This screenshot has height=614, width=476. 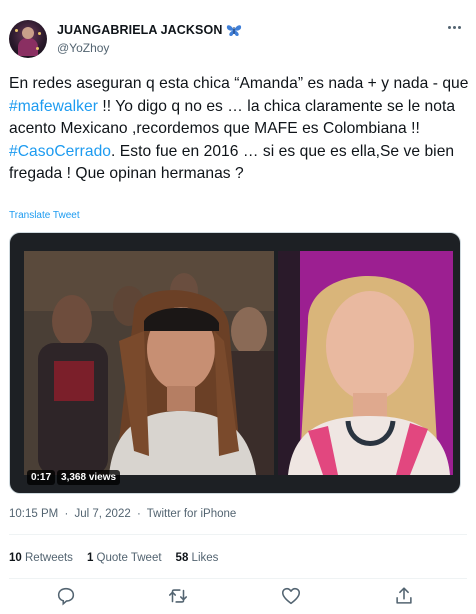 I want to click on likes-stat: 58 Likes, so click(x=197, y=558).